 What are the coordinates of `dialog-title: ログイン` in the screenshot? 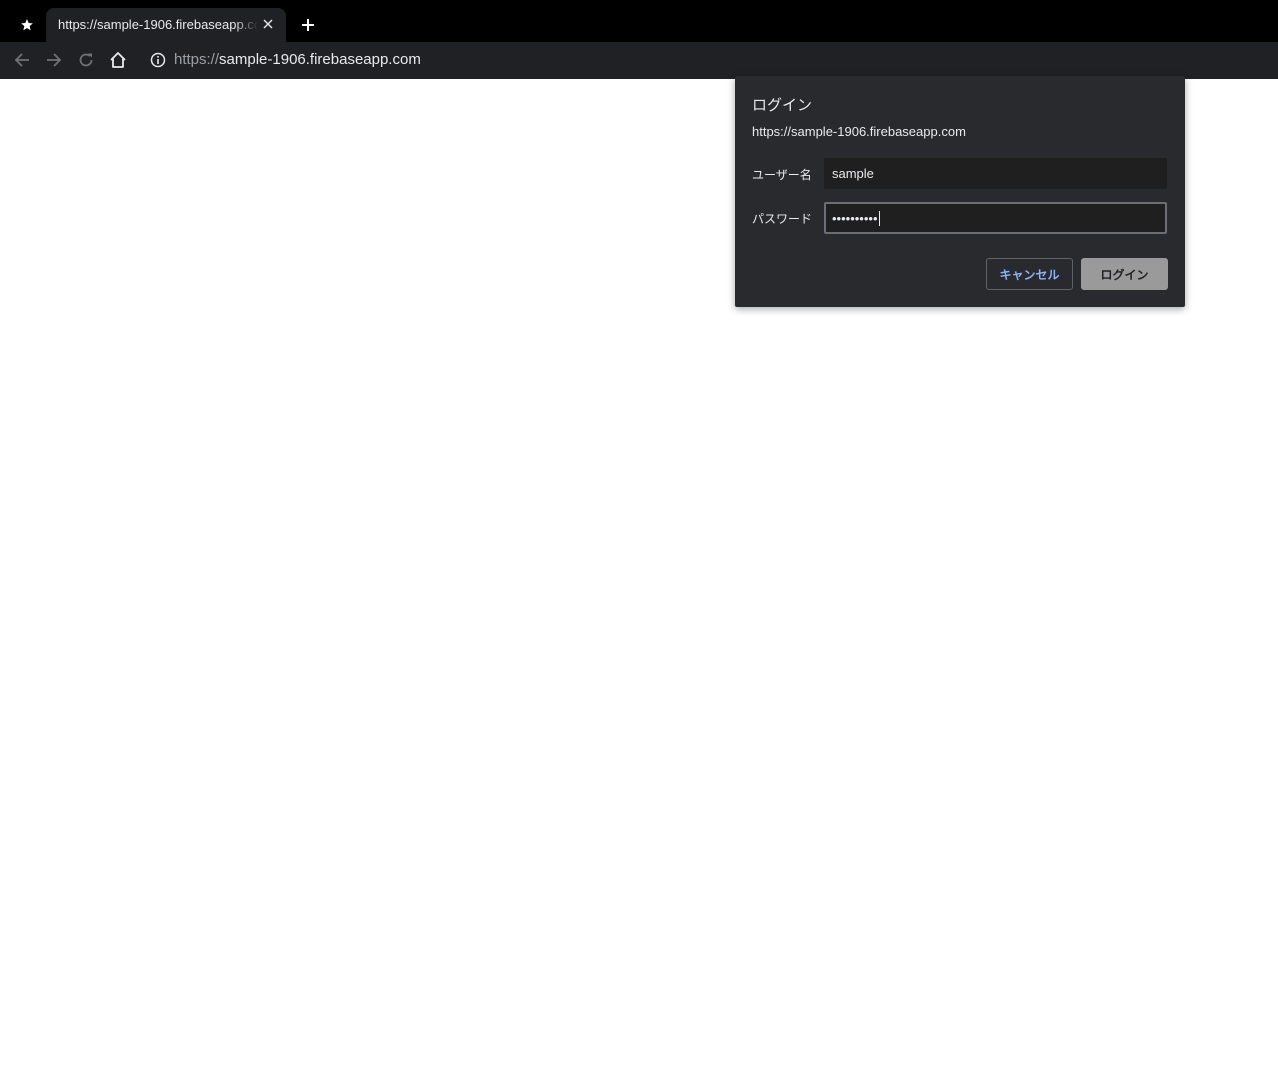 It's located at (782, 105).